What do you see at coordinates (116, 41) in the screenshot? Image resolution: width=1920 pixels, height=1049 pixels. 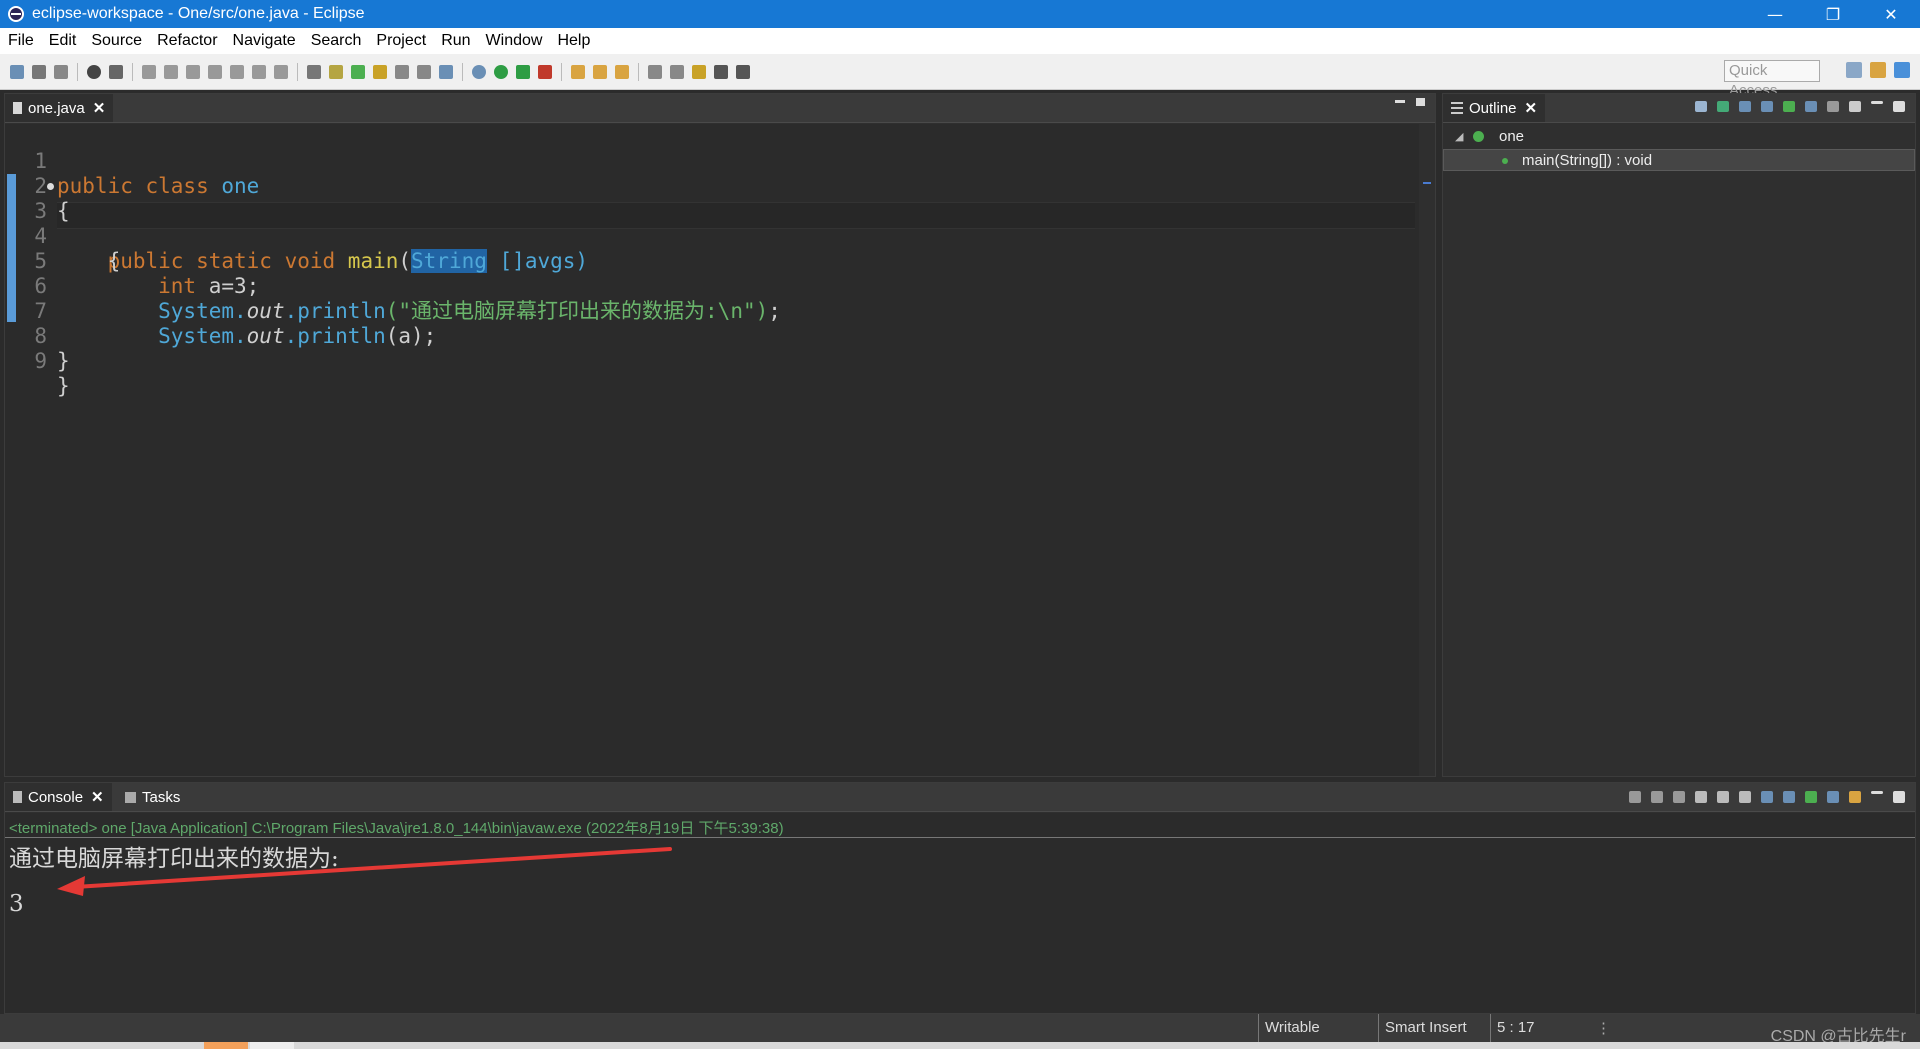 I see `menu-source: Source` at bounding box center [116, 41].